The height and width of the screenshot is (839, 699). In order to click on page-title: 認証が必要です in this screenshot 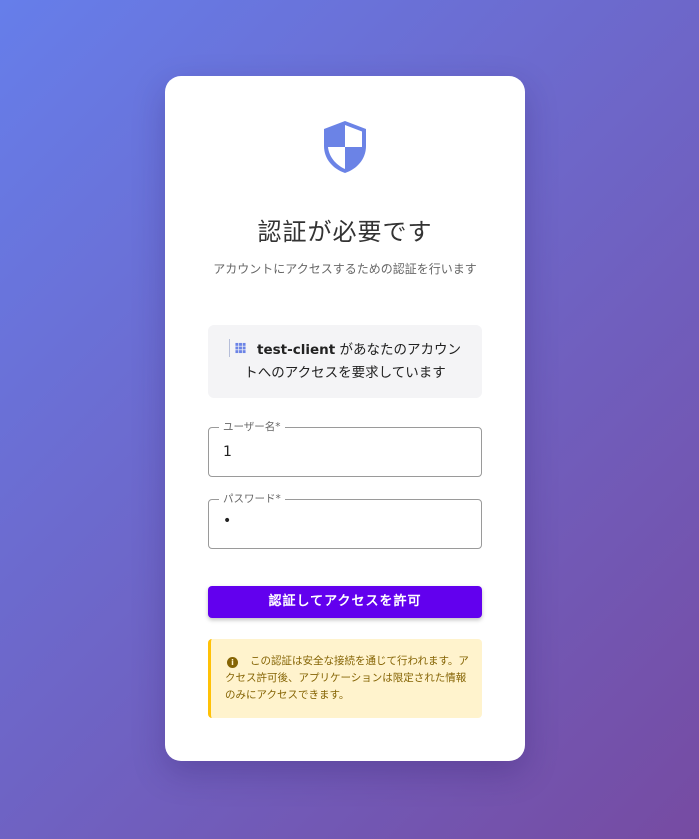, I will do `click(345, 232)`.